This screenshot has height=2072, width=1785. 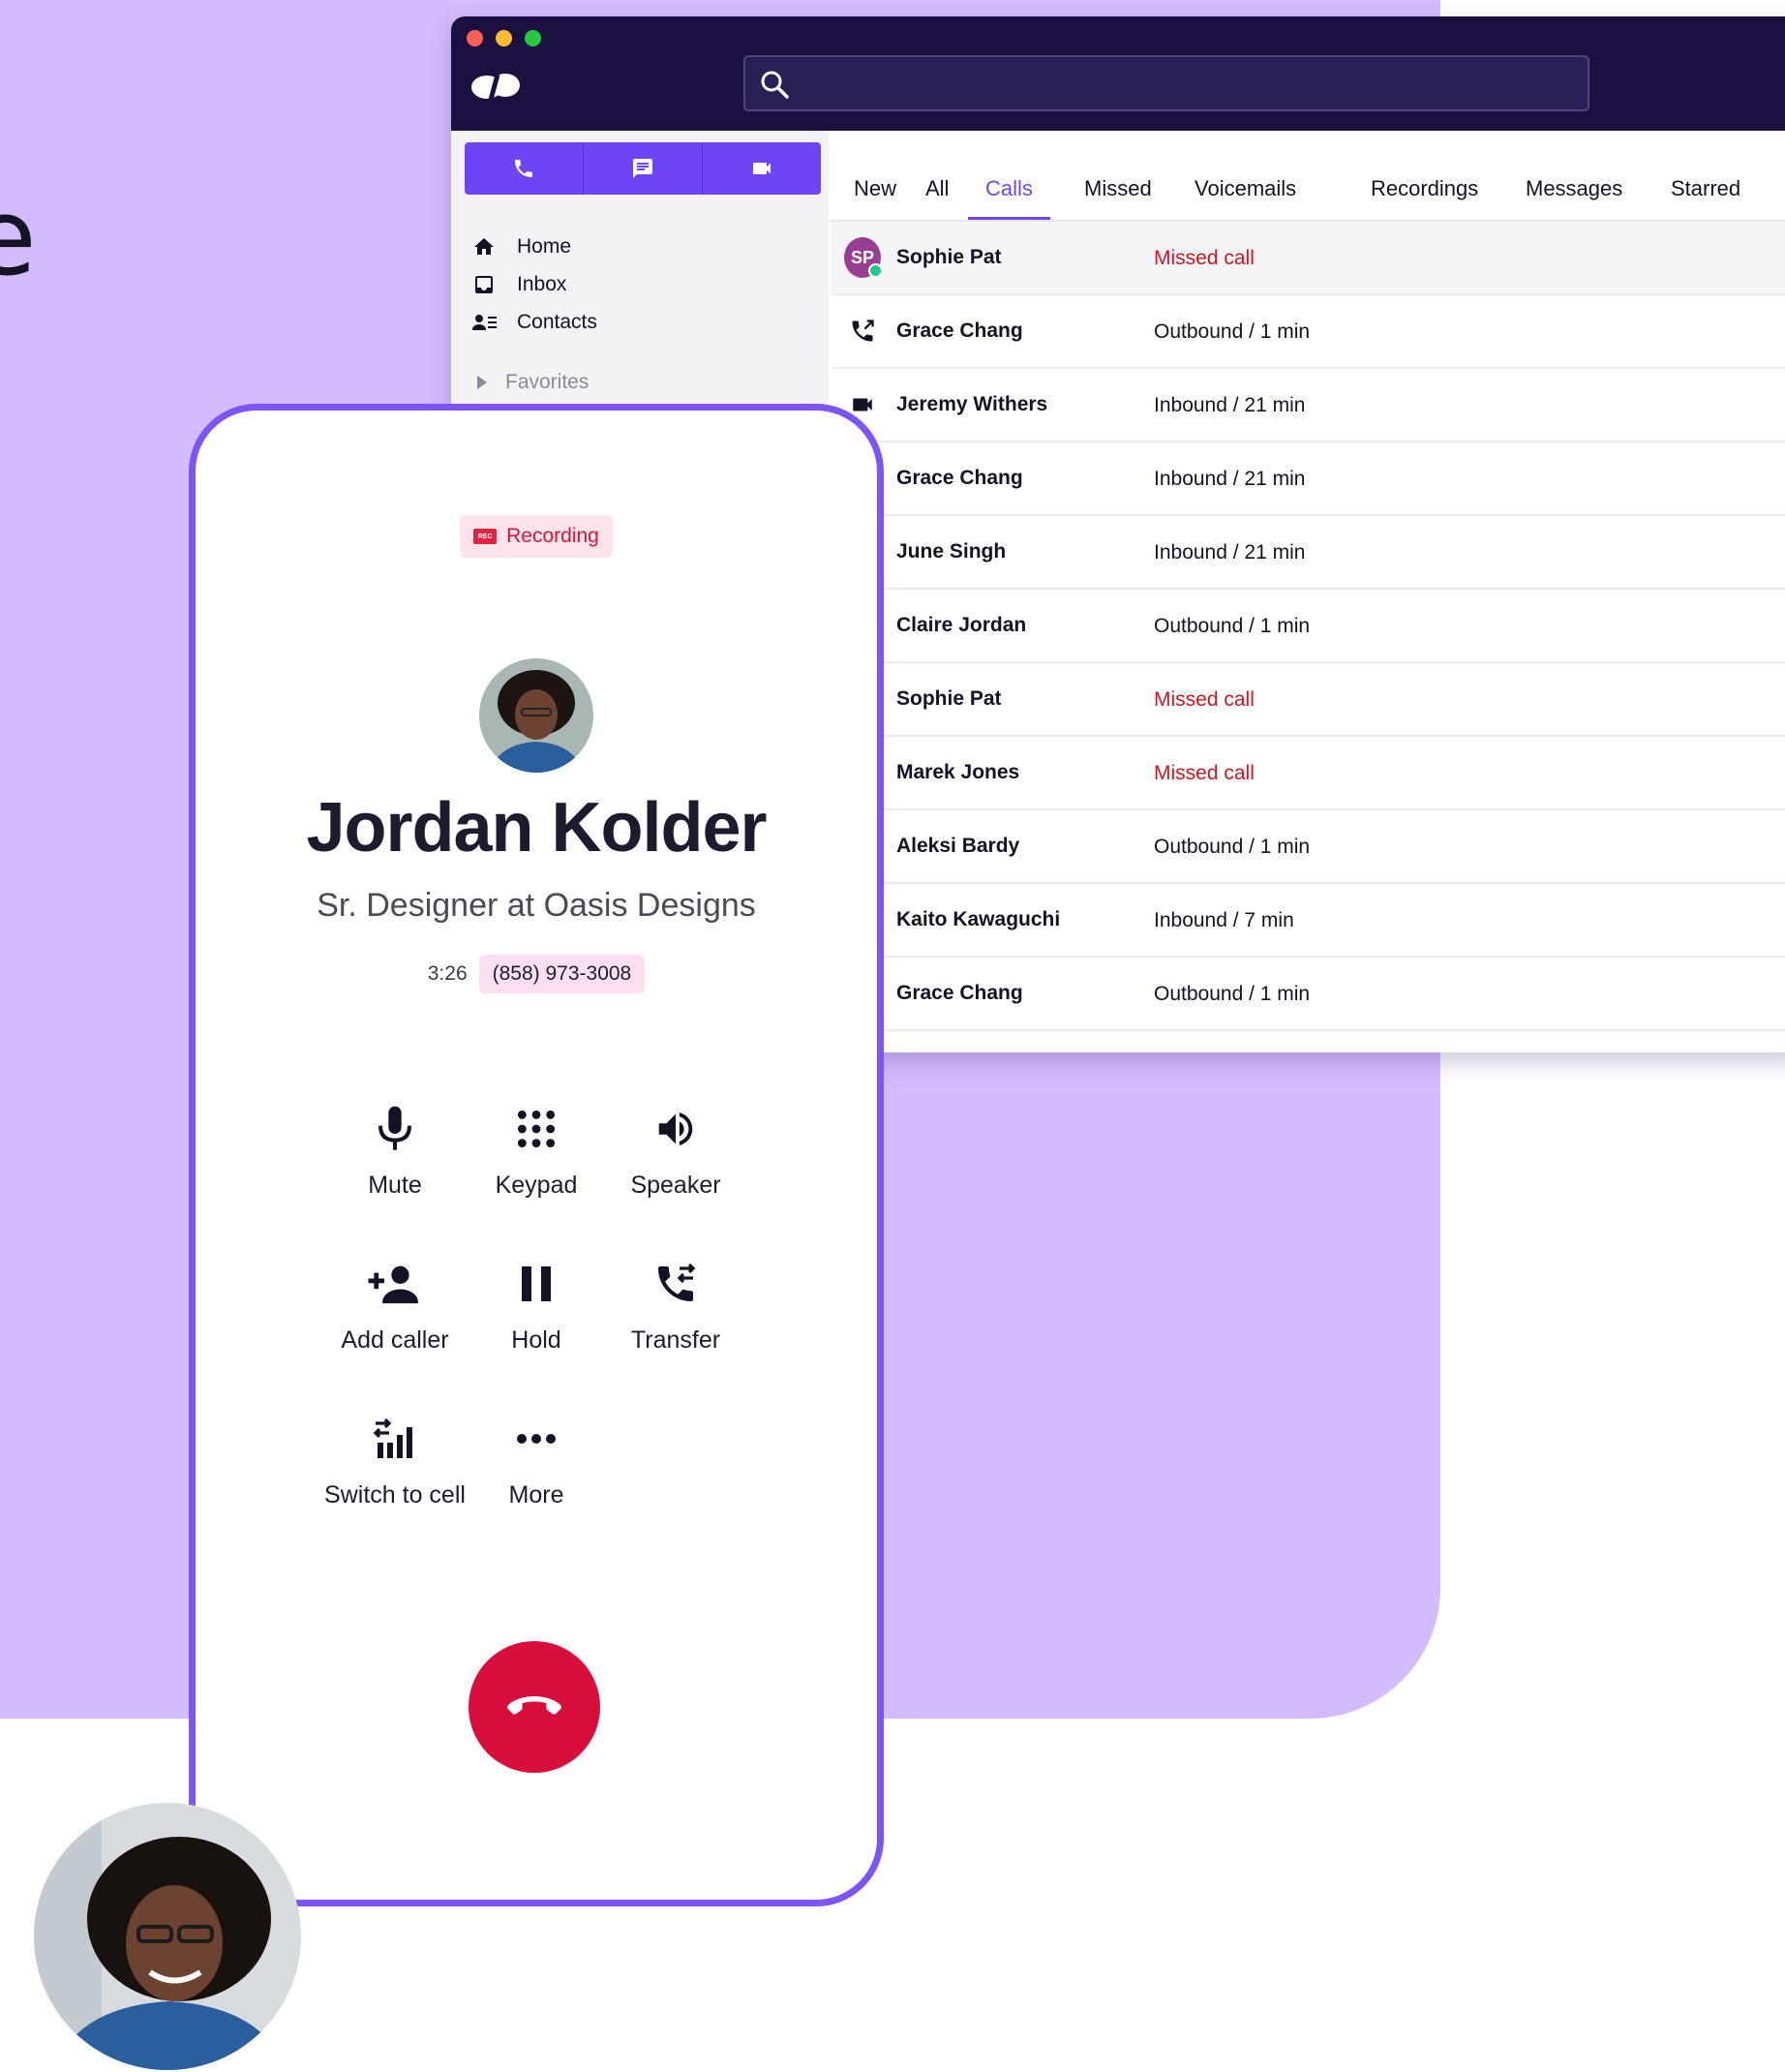 What do you see at coordinates (482, 382) in the screenshot?
I see `caret-right-icon` at bounding box center [482, 382].